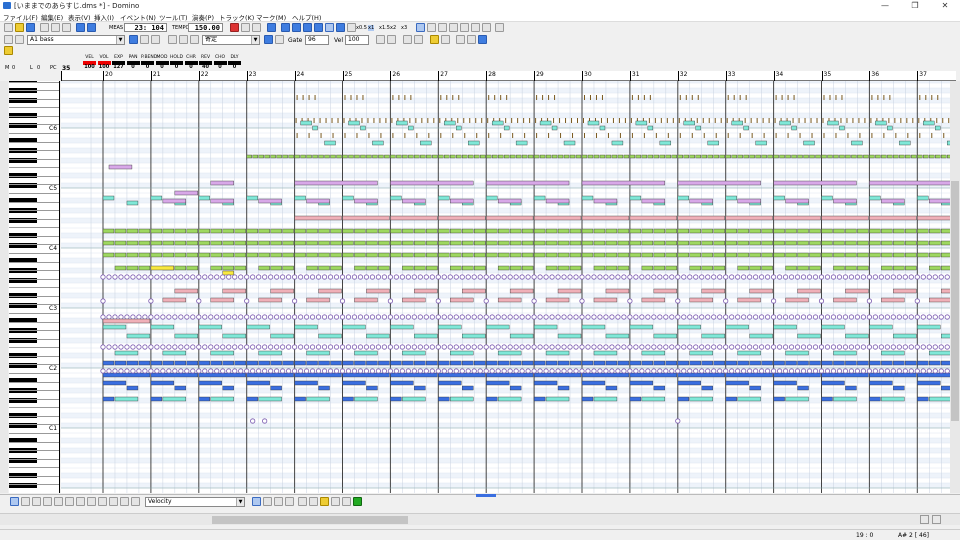  I want to click on track-icon, so click(8, 39).